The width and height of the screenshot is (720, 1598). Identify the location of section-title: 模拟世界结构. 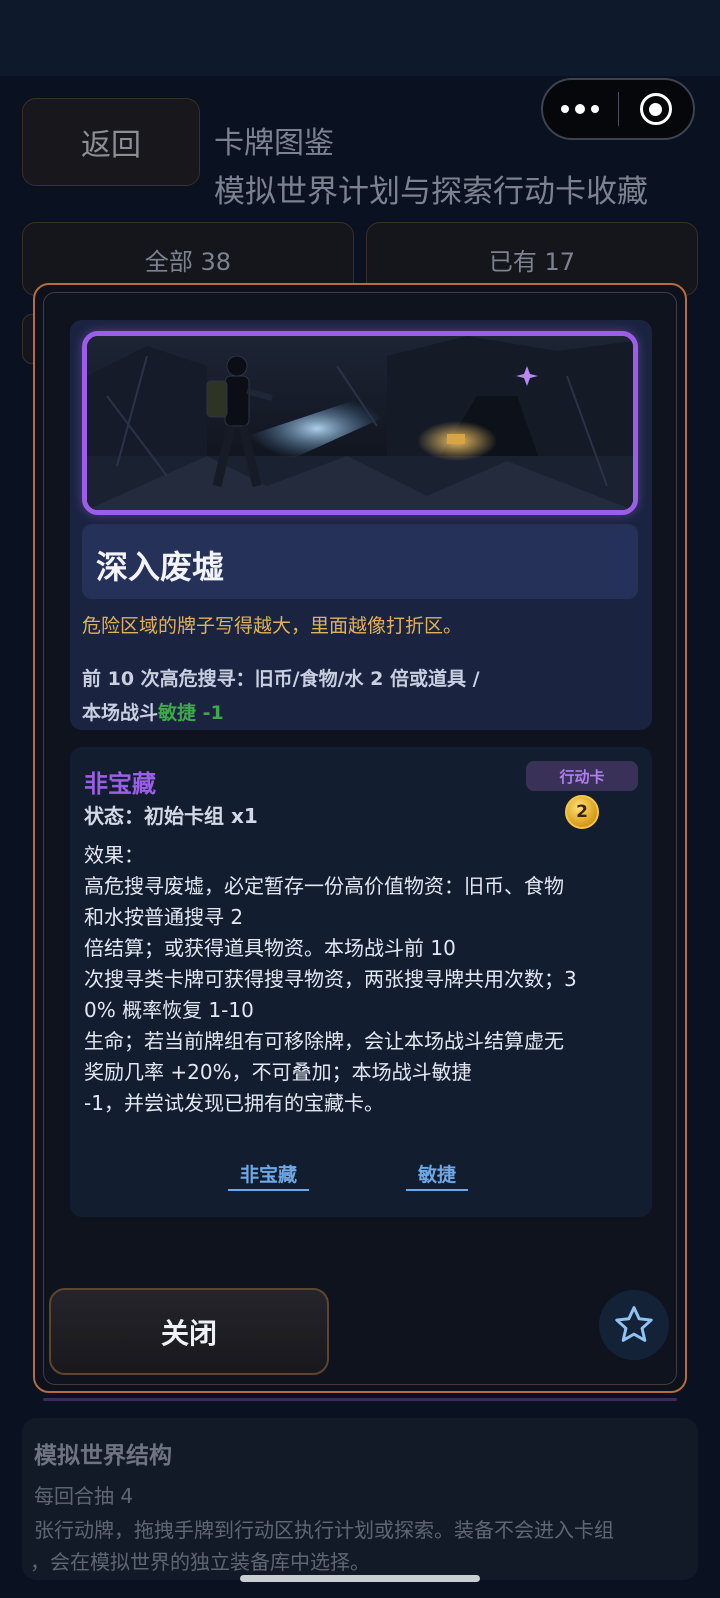
(103, 1456).